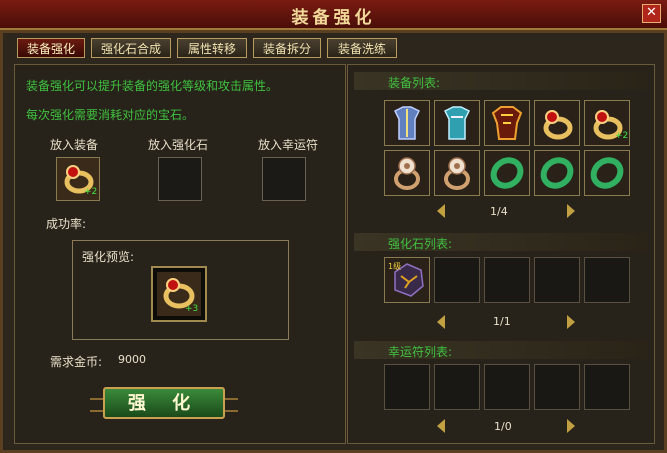 The height and width of the screenshot is (453, 667). I want to click on tab-equip-split: 装备拆分, so click(287, 48).